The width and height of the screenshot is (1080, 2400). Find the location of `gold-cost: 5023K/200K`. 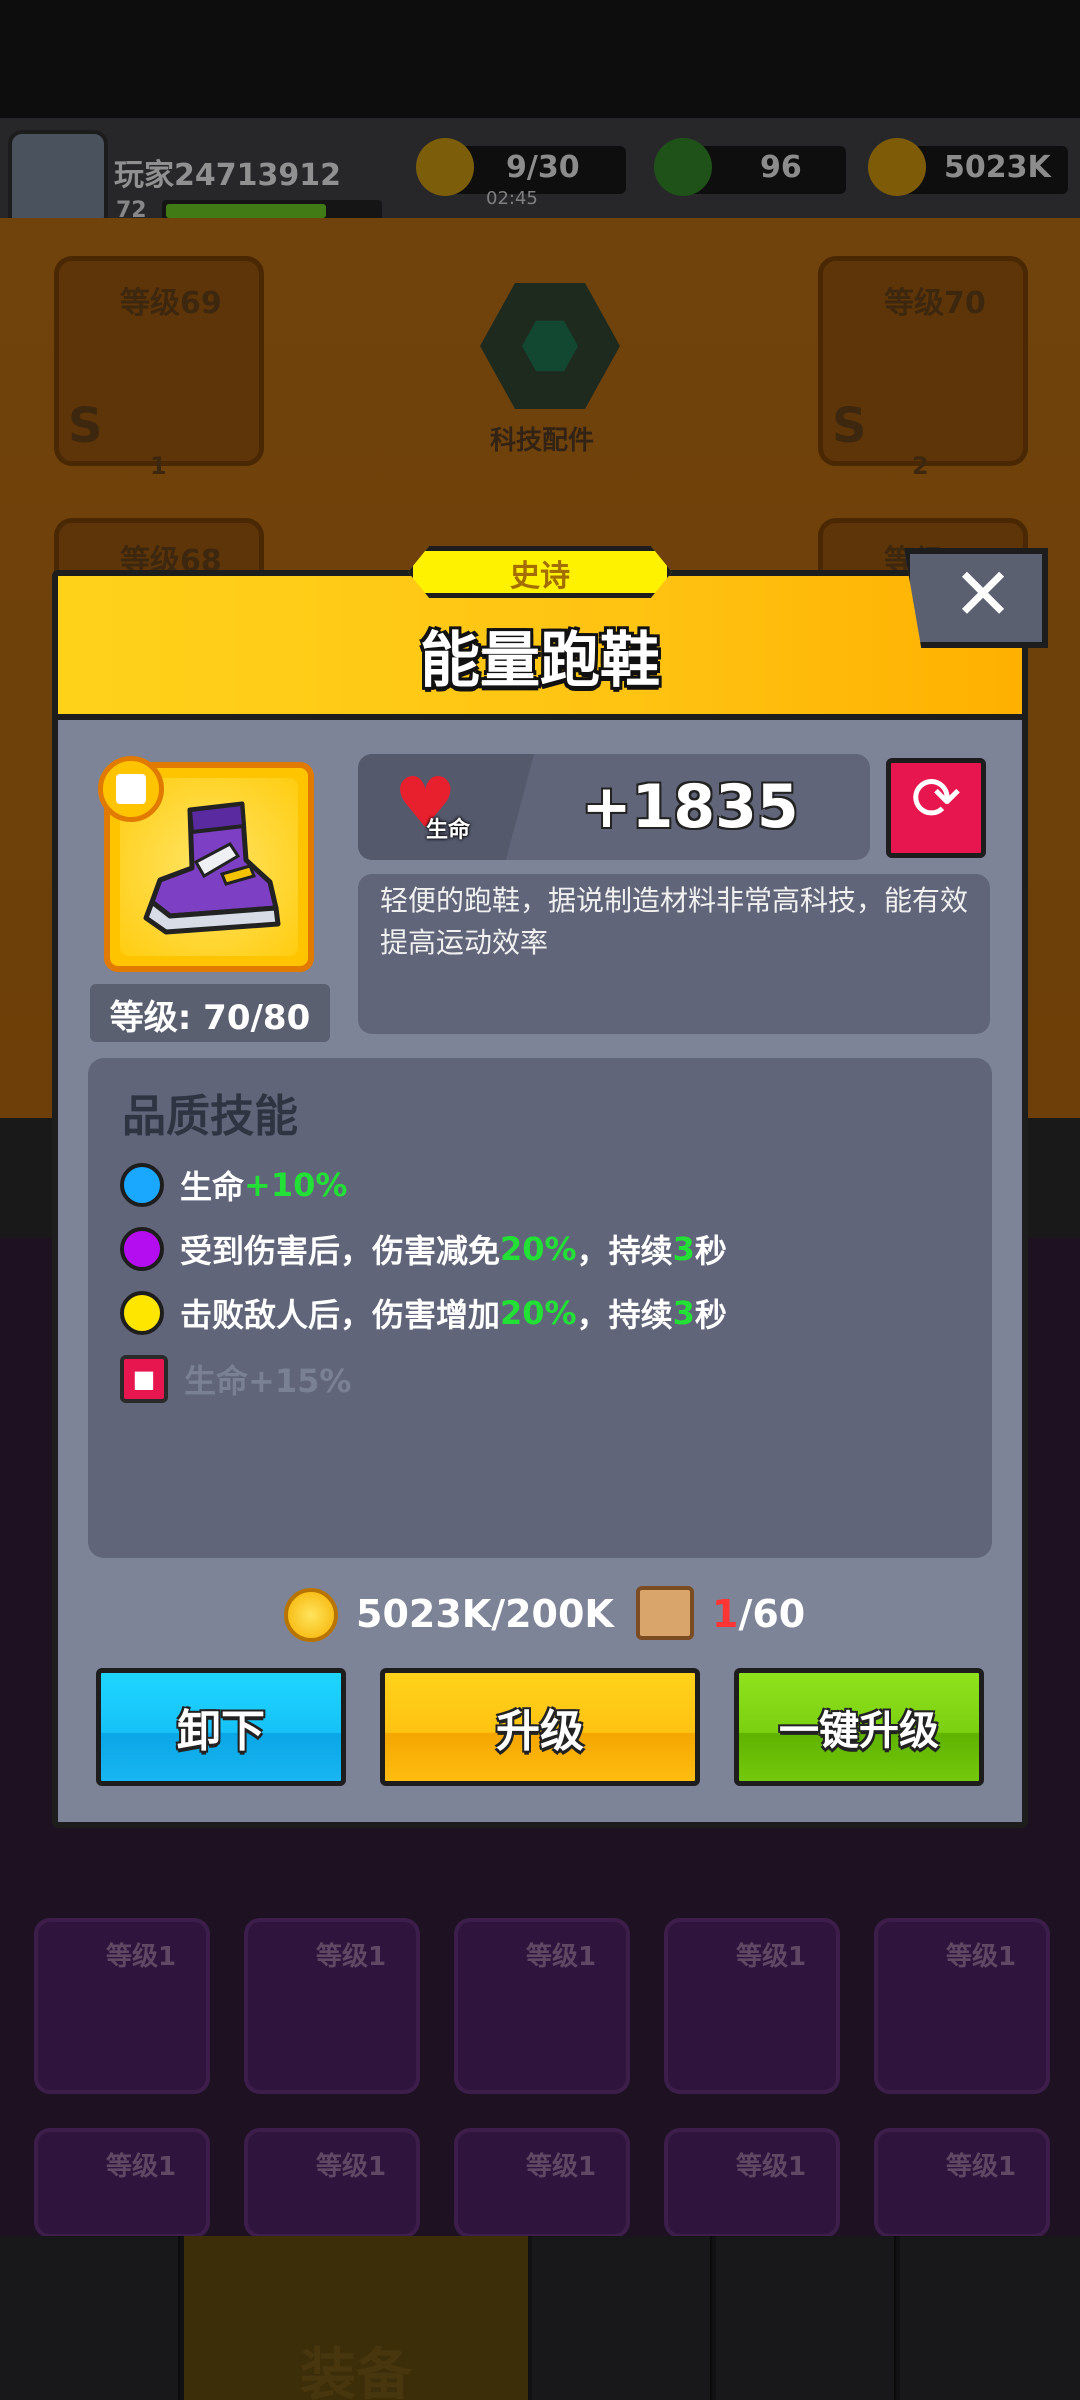

gold-cost: 5023K/200K is located at coordinates (485, 1614).